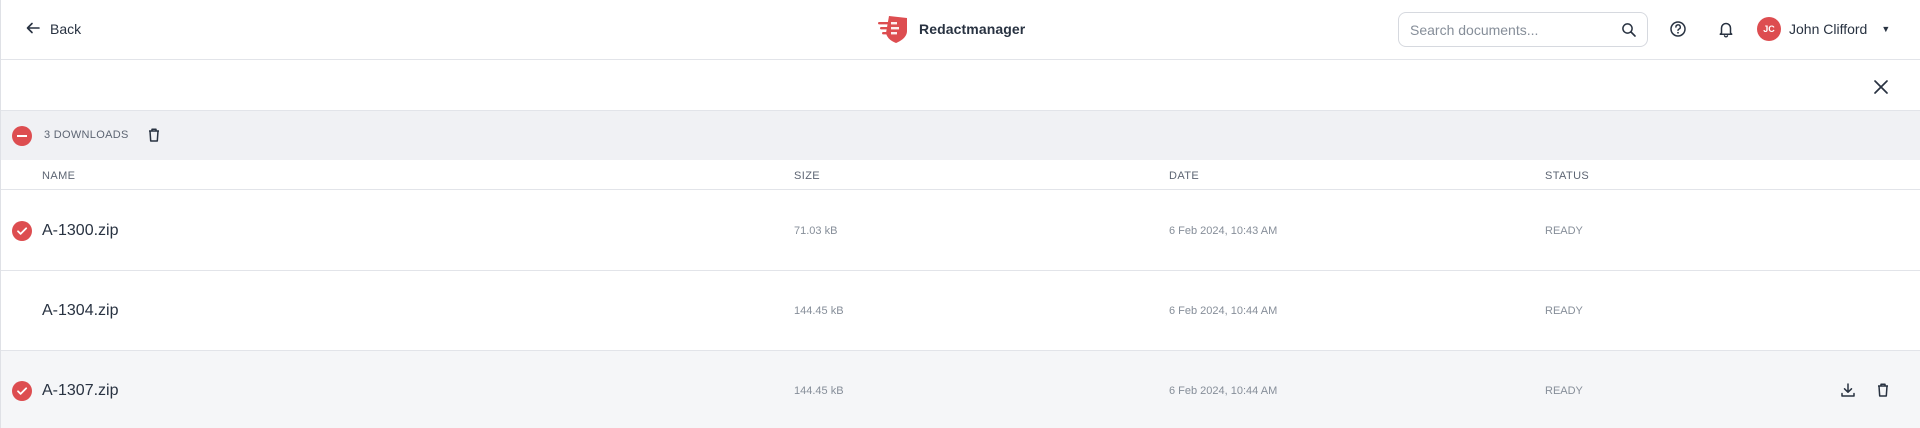 The height and width of the screenshot is (428, 1920). I want to click on shield-logo-icon, so click(893, 29).